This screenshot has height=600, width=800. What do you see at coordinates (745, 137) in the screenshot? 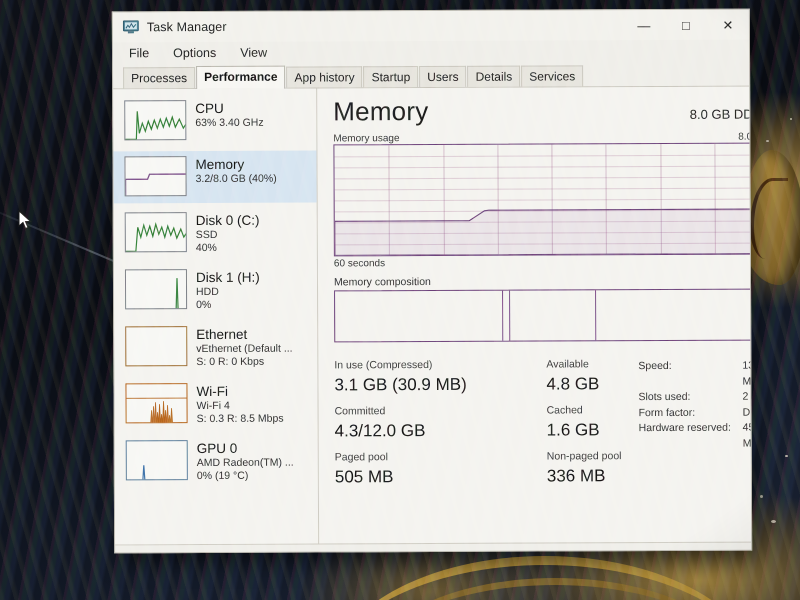
I see `usage-graph-max: 8.0 GB` at bounding box center [745, 137].